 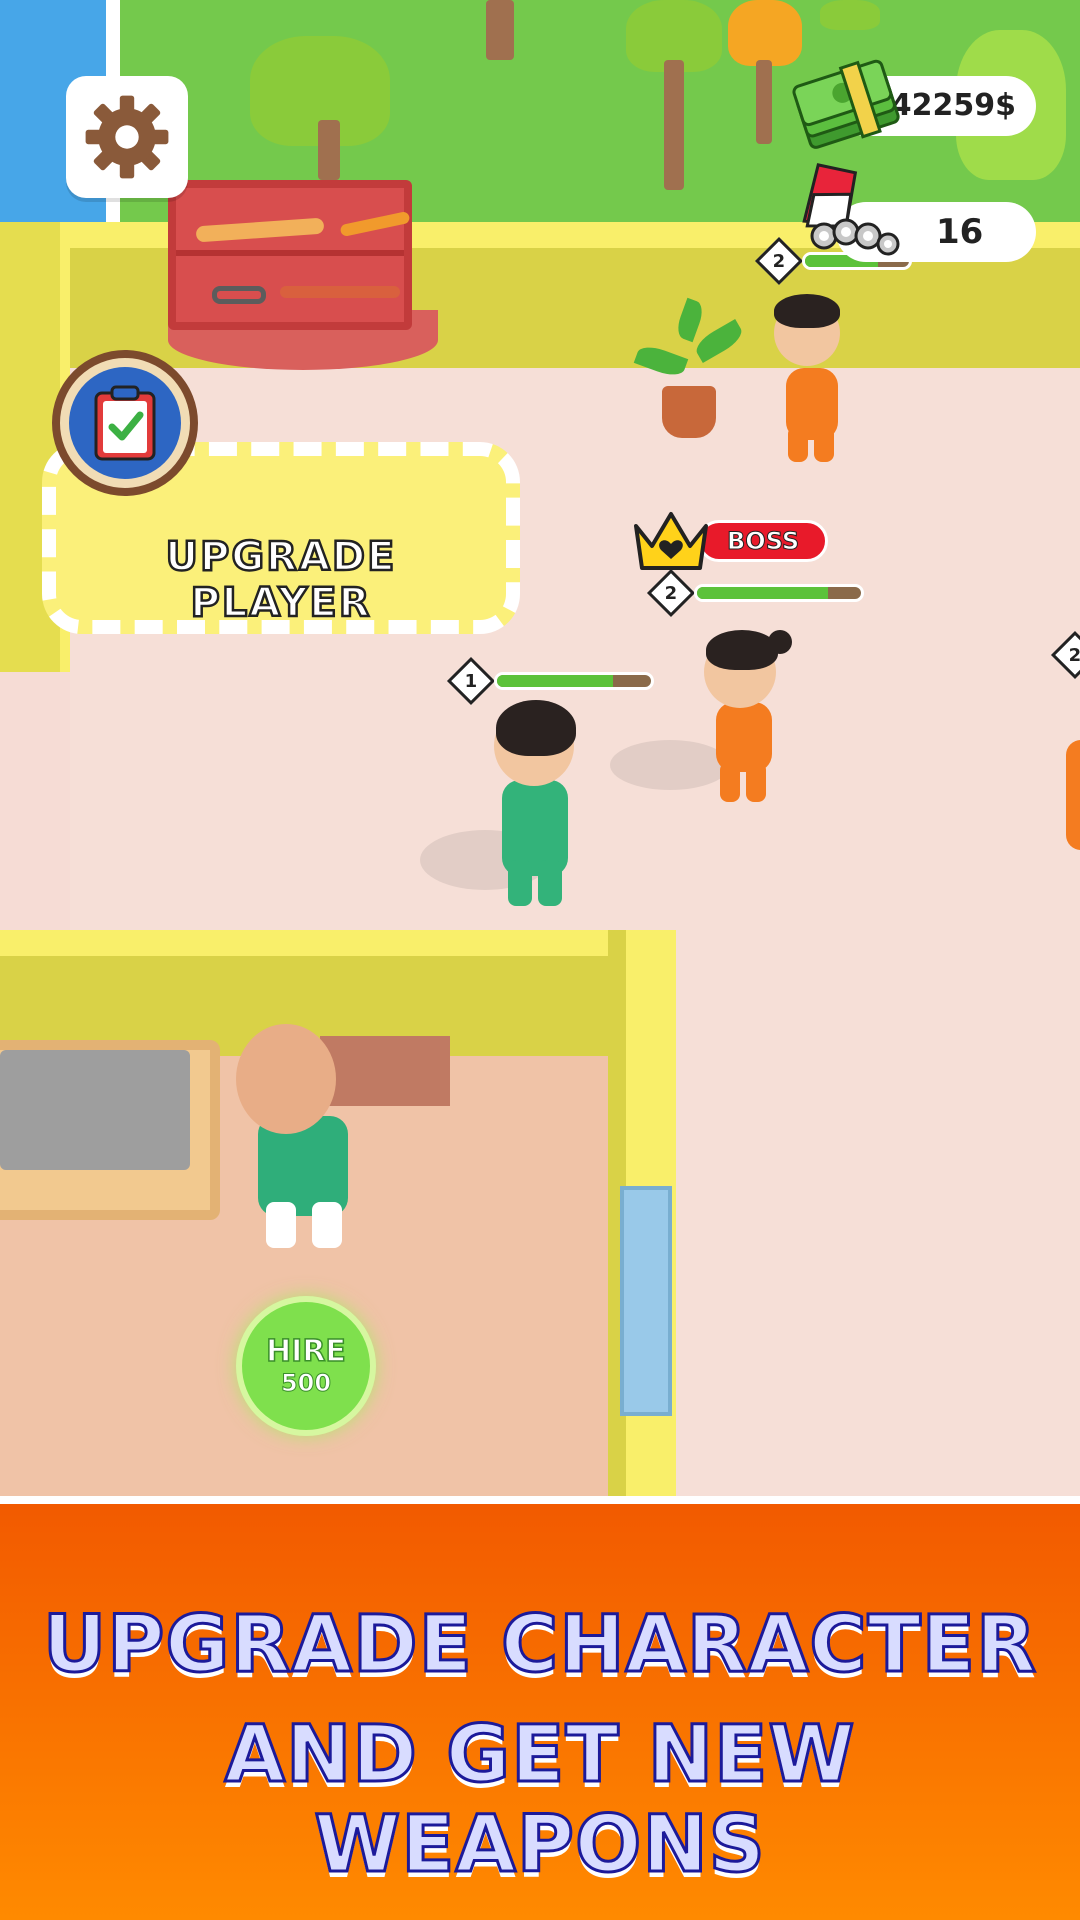 I want to click on door, so click(x=646, y=1301).